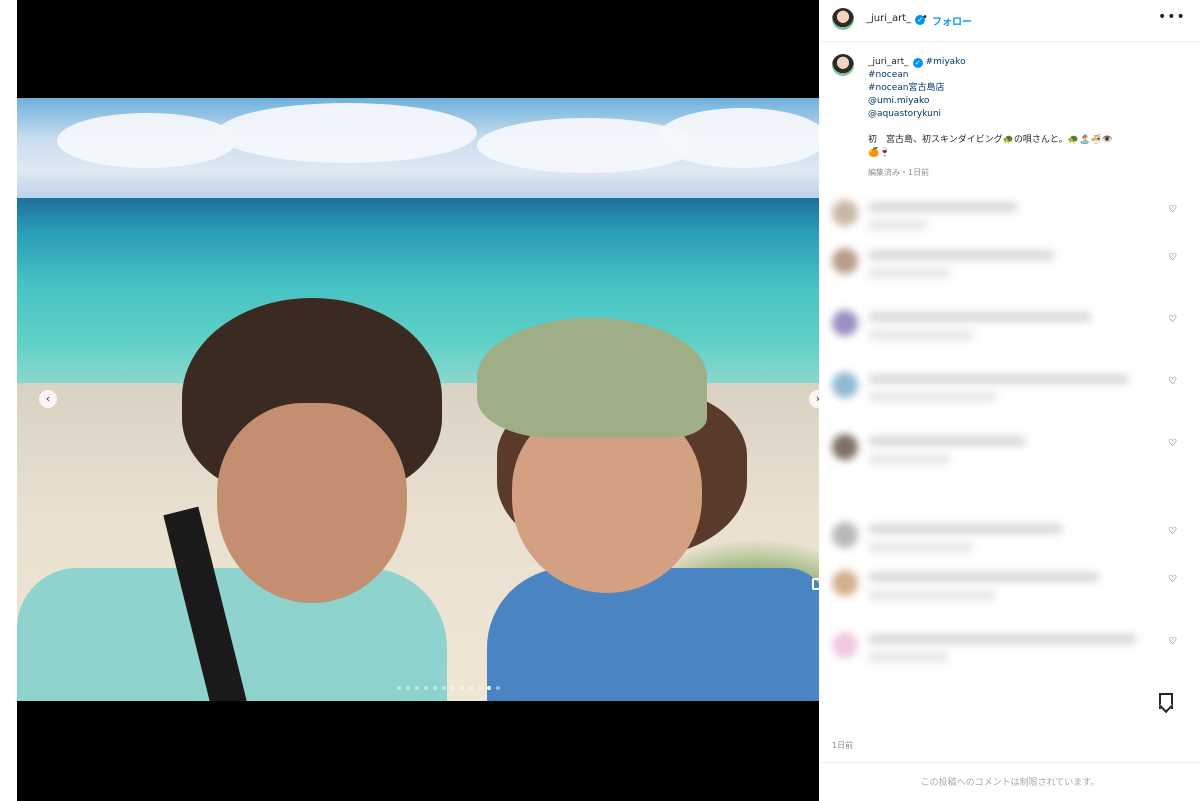 The width and height of the screenshot is (1200, 801). Describe the element at coordinates (1010, 21) in the screenshot. I see `post-header: _juri_art_ ✓ • フォロー •••` at that location.